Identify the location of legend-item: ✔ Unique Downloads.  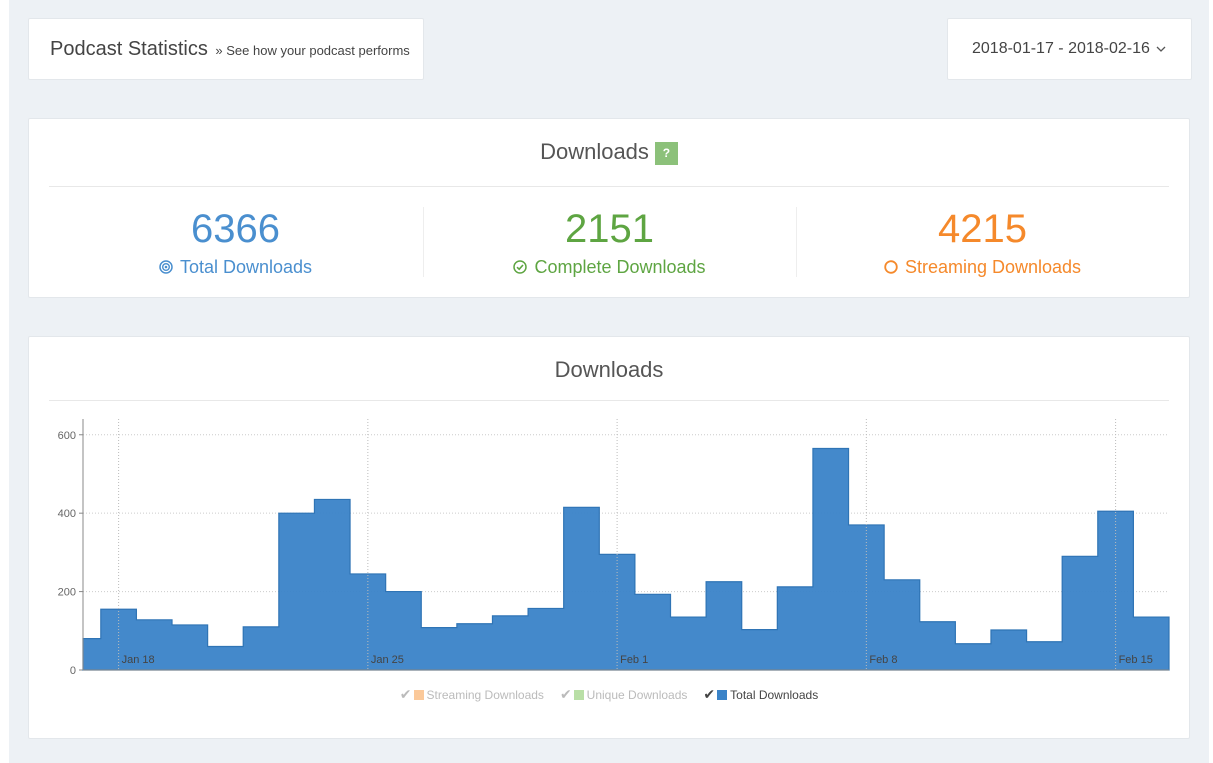
(623, 694).